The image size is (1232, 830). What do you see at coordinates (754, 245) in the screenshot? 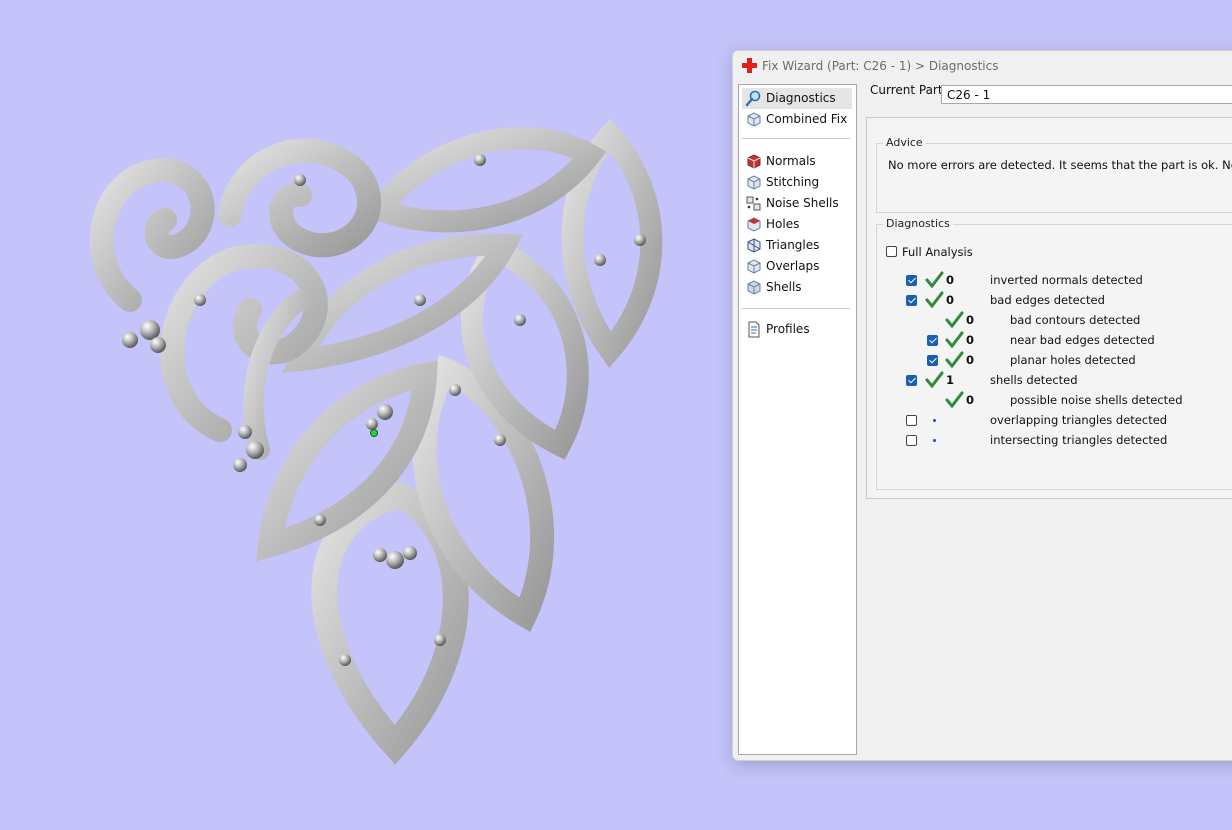
I see `triangles-cube-icon` at bounding box center [754, 245].